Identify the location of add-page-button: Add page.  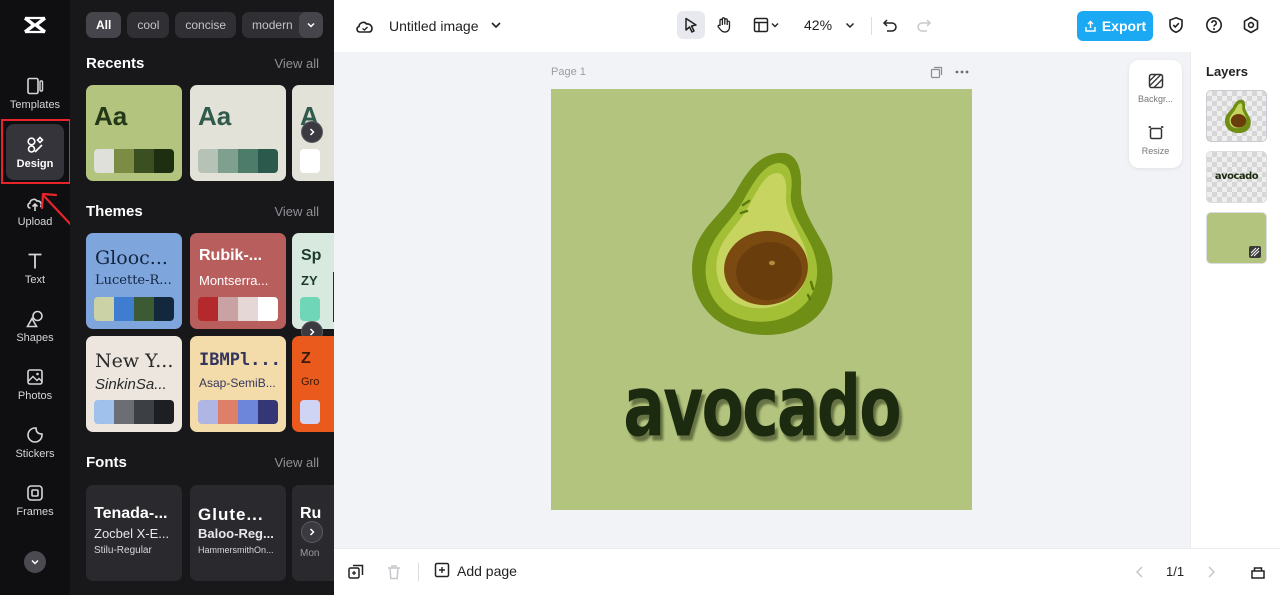
(475, 570).